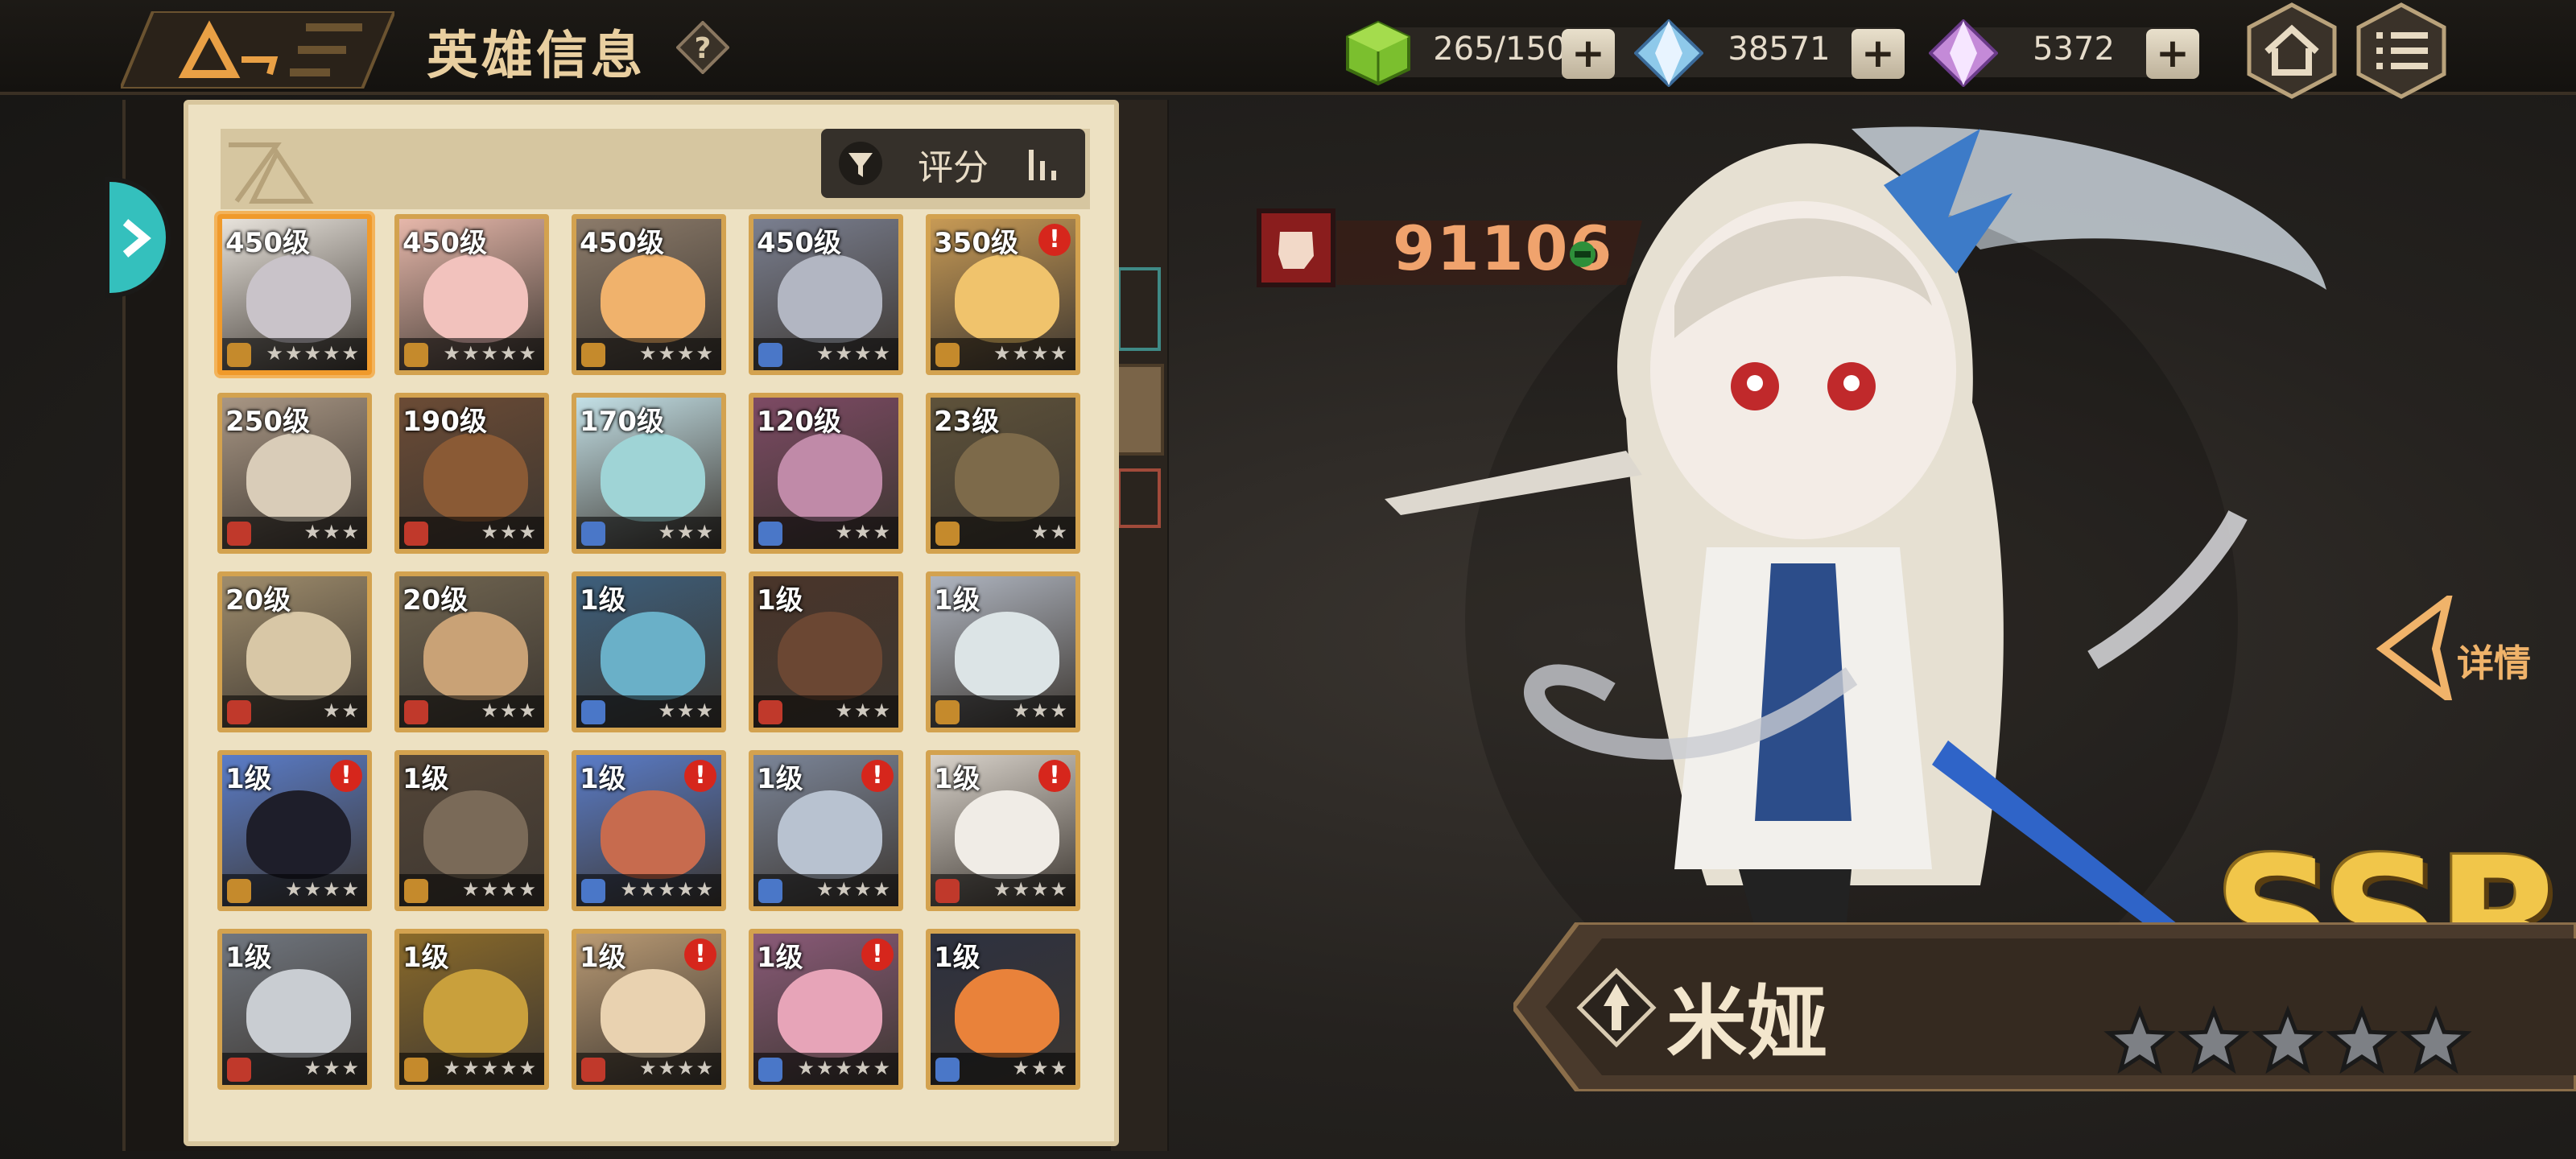 The height and width of the screenshot is (1159, 2576). I want to click on hero-card: 170级 ★★★, so click(649, 473).